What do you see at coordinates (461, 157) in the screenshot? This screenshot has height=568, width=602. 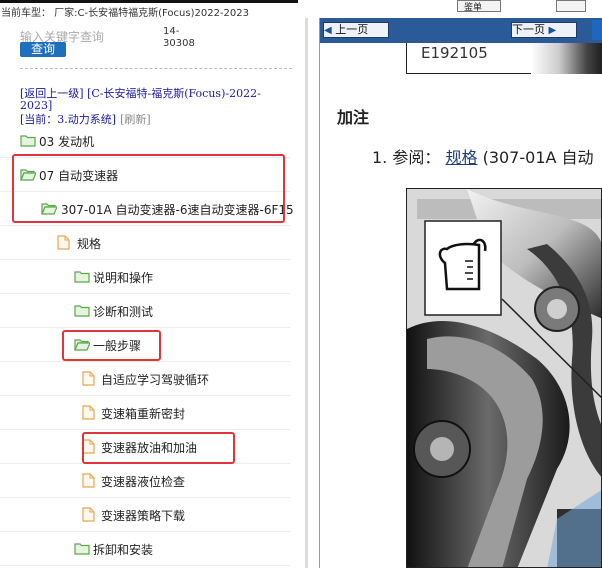 I see `spec-link: 规格` at bounding box center [461, 157].